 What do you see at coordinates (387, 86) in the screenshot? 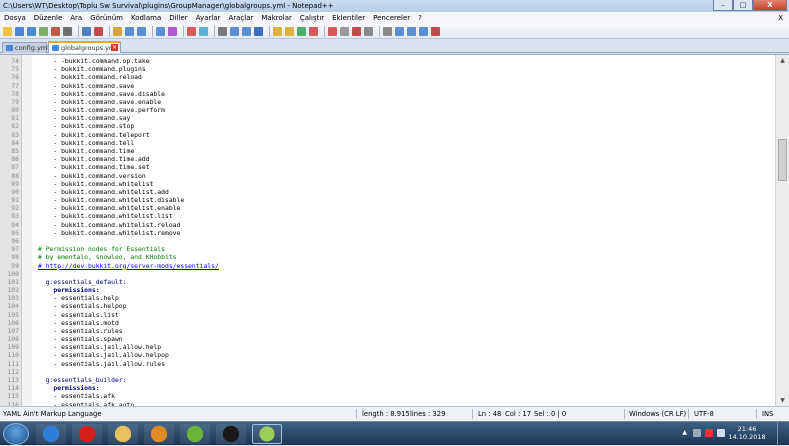
I see `code-line: 77 - bukkit.command.save` at bounding box center [387, 86].